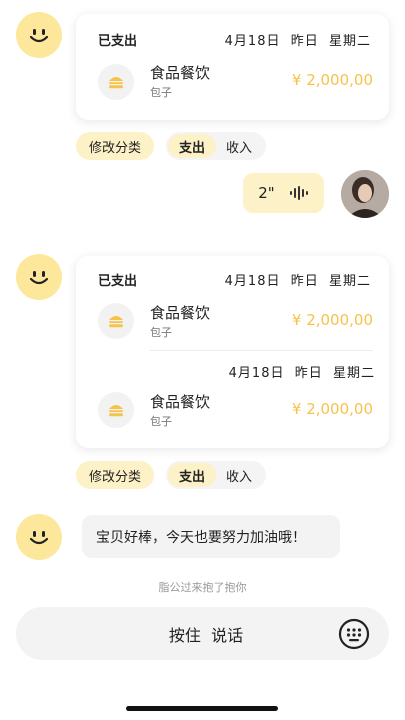 This screenshot has height=720, width=405. I want to click on entry-divider, so click(261, 350).